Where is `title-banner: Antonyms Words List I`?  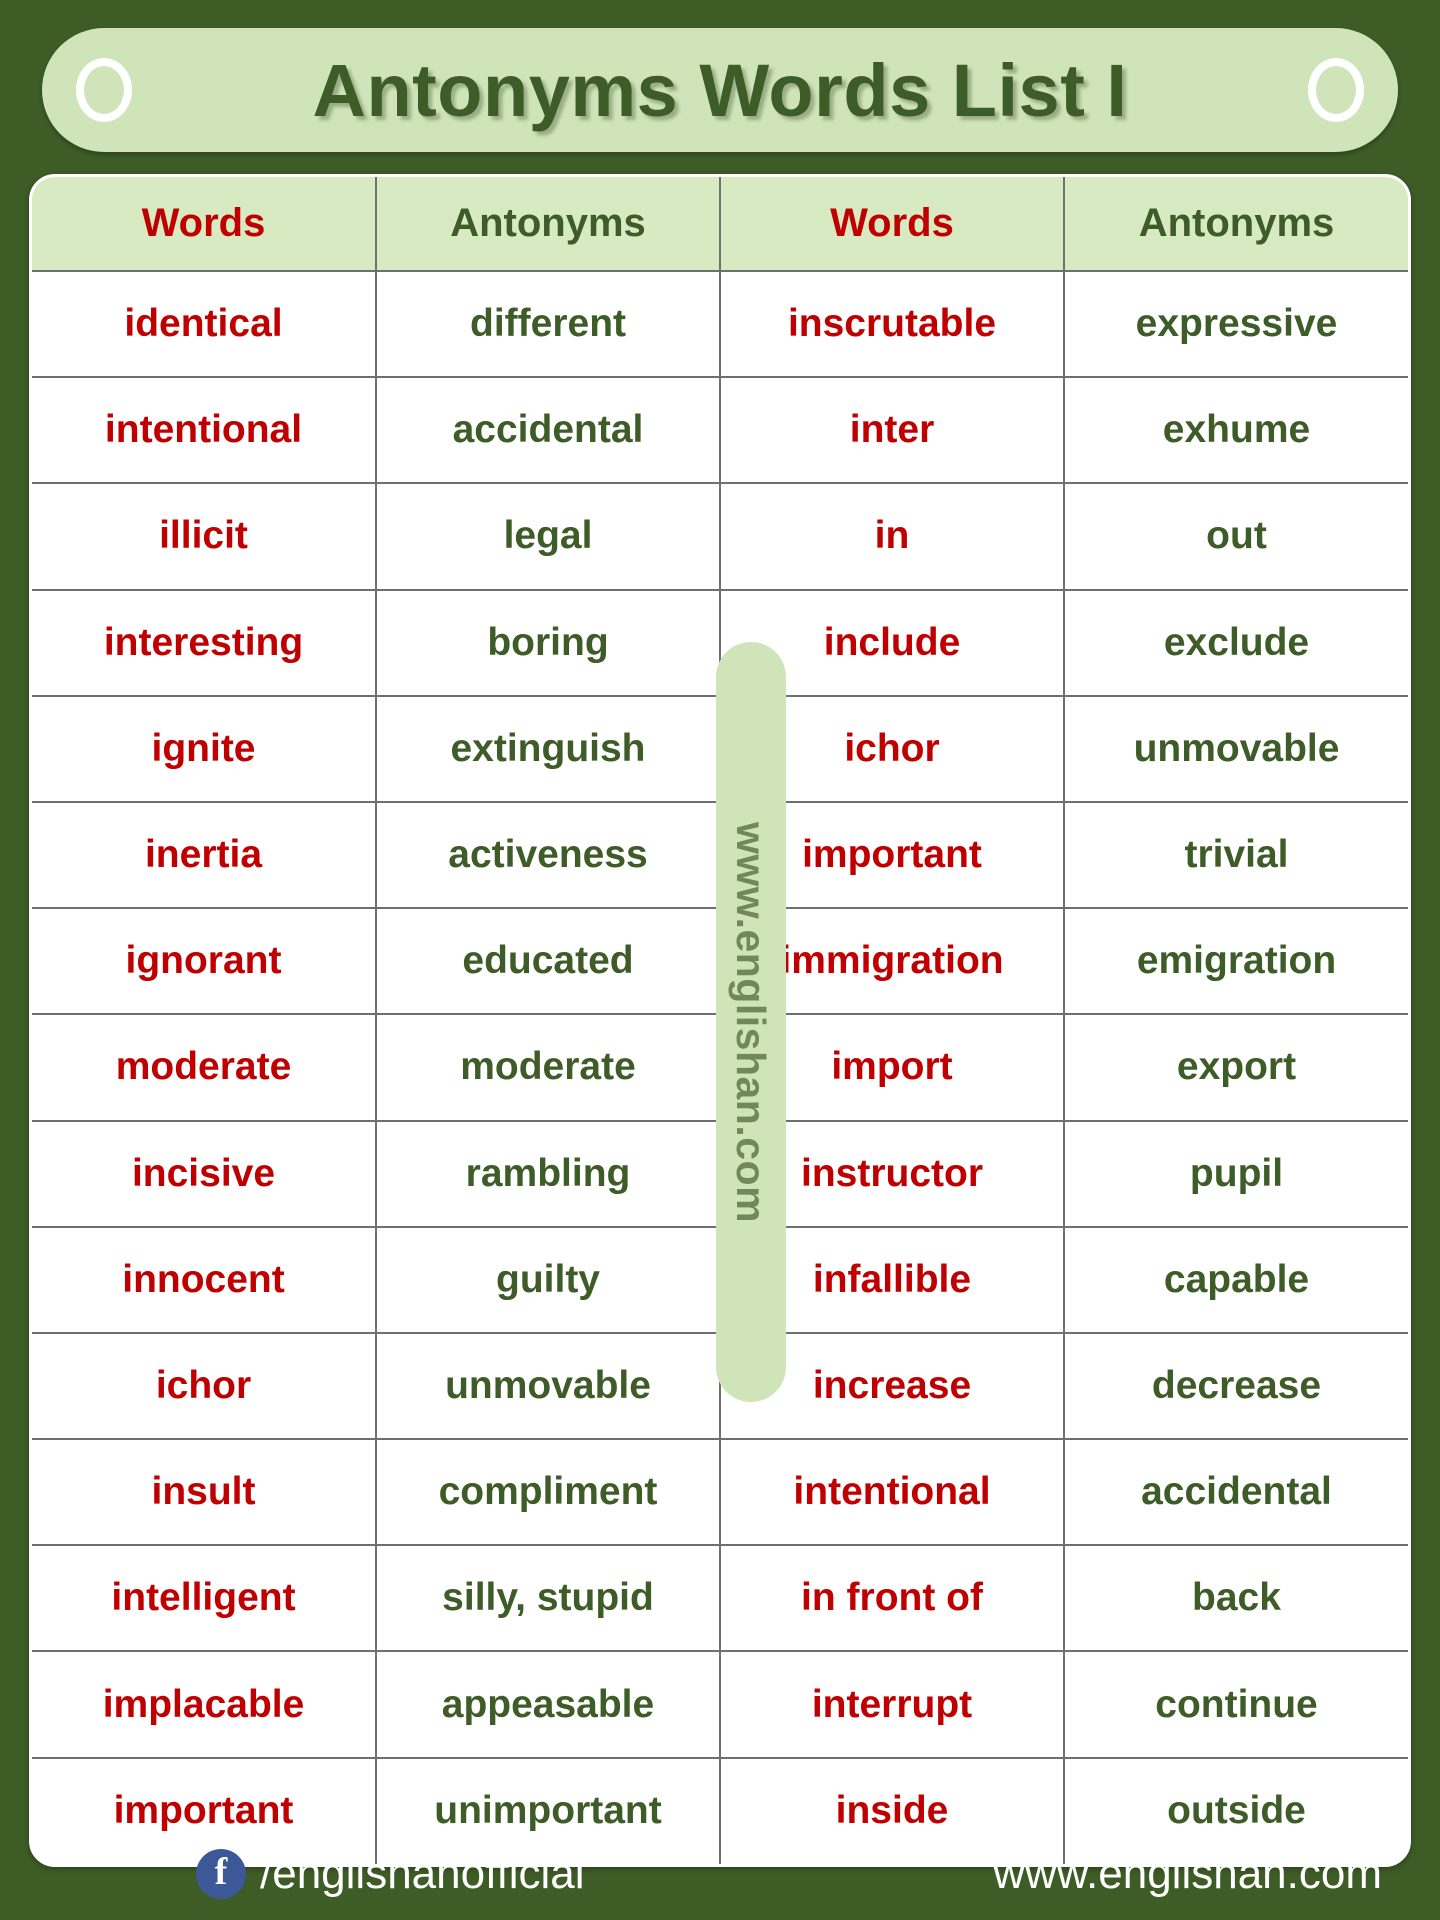
title-banner: Antonyms Words List I is located at coordinates (720, 90).